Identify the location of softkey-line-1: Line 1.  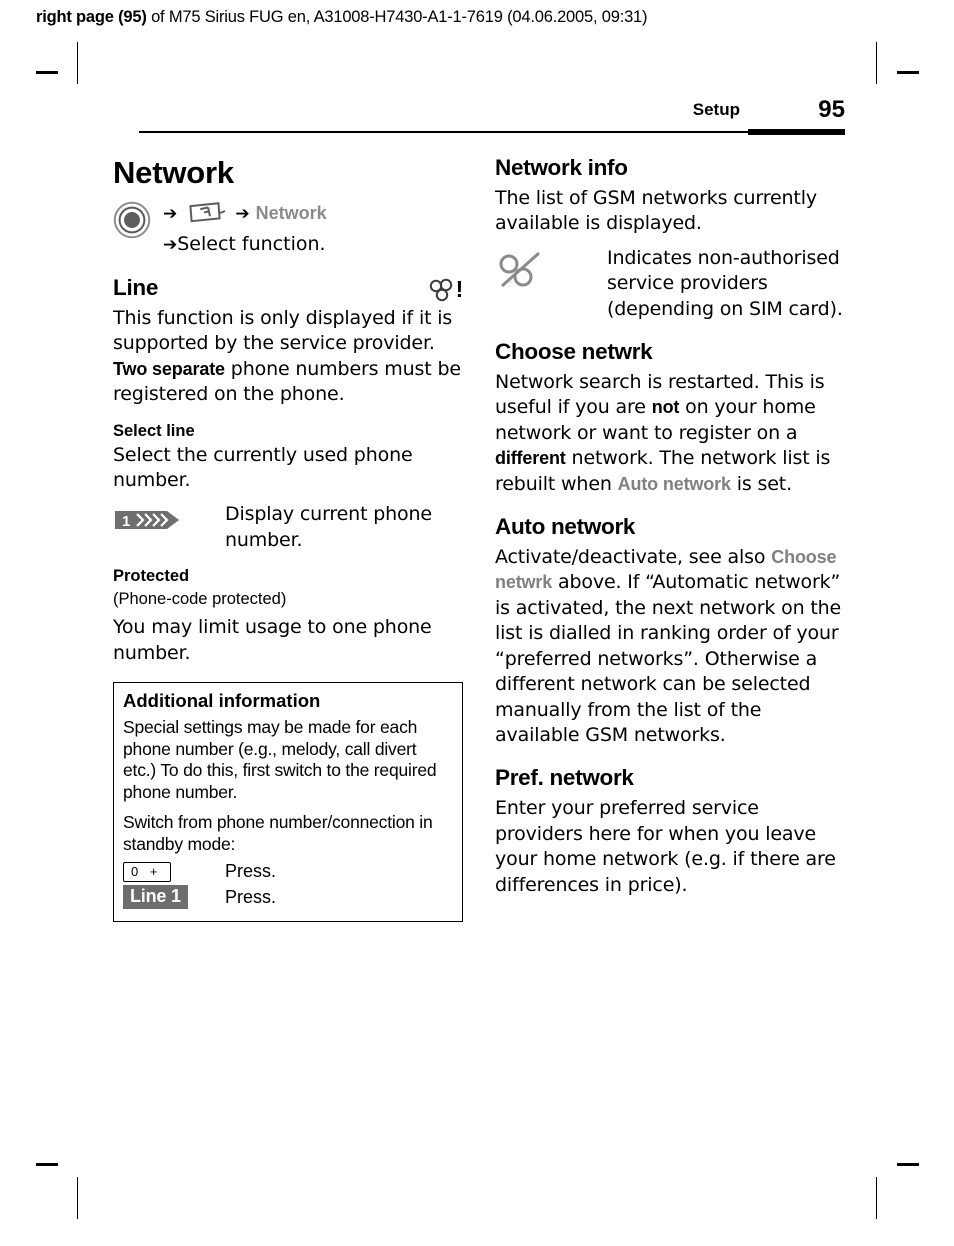
(155, 897).